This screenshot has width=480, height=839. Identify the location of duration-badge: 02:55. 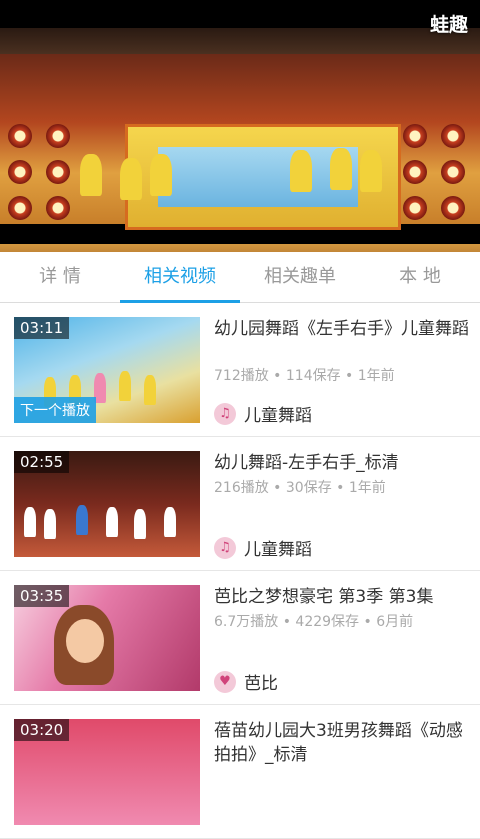
(42, 462).